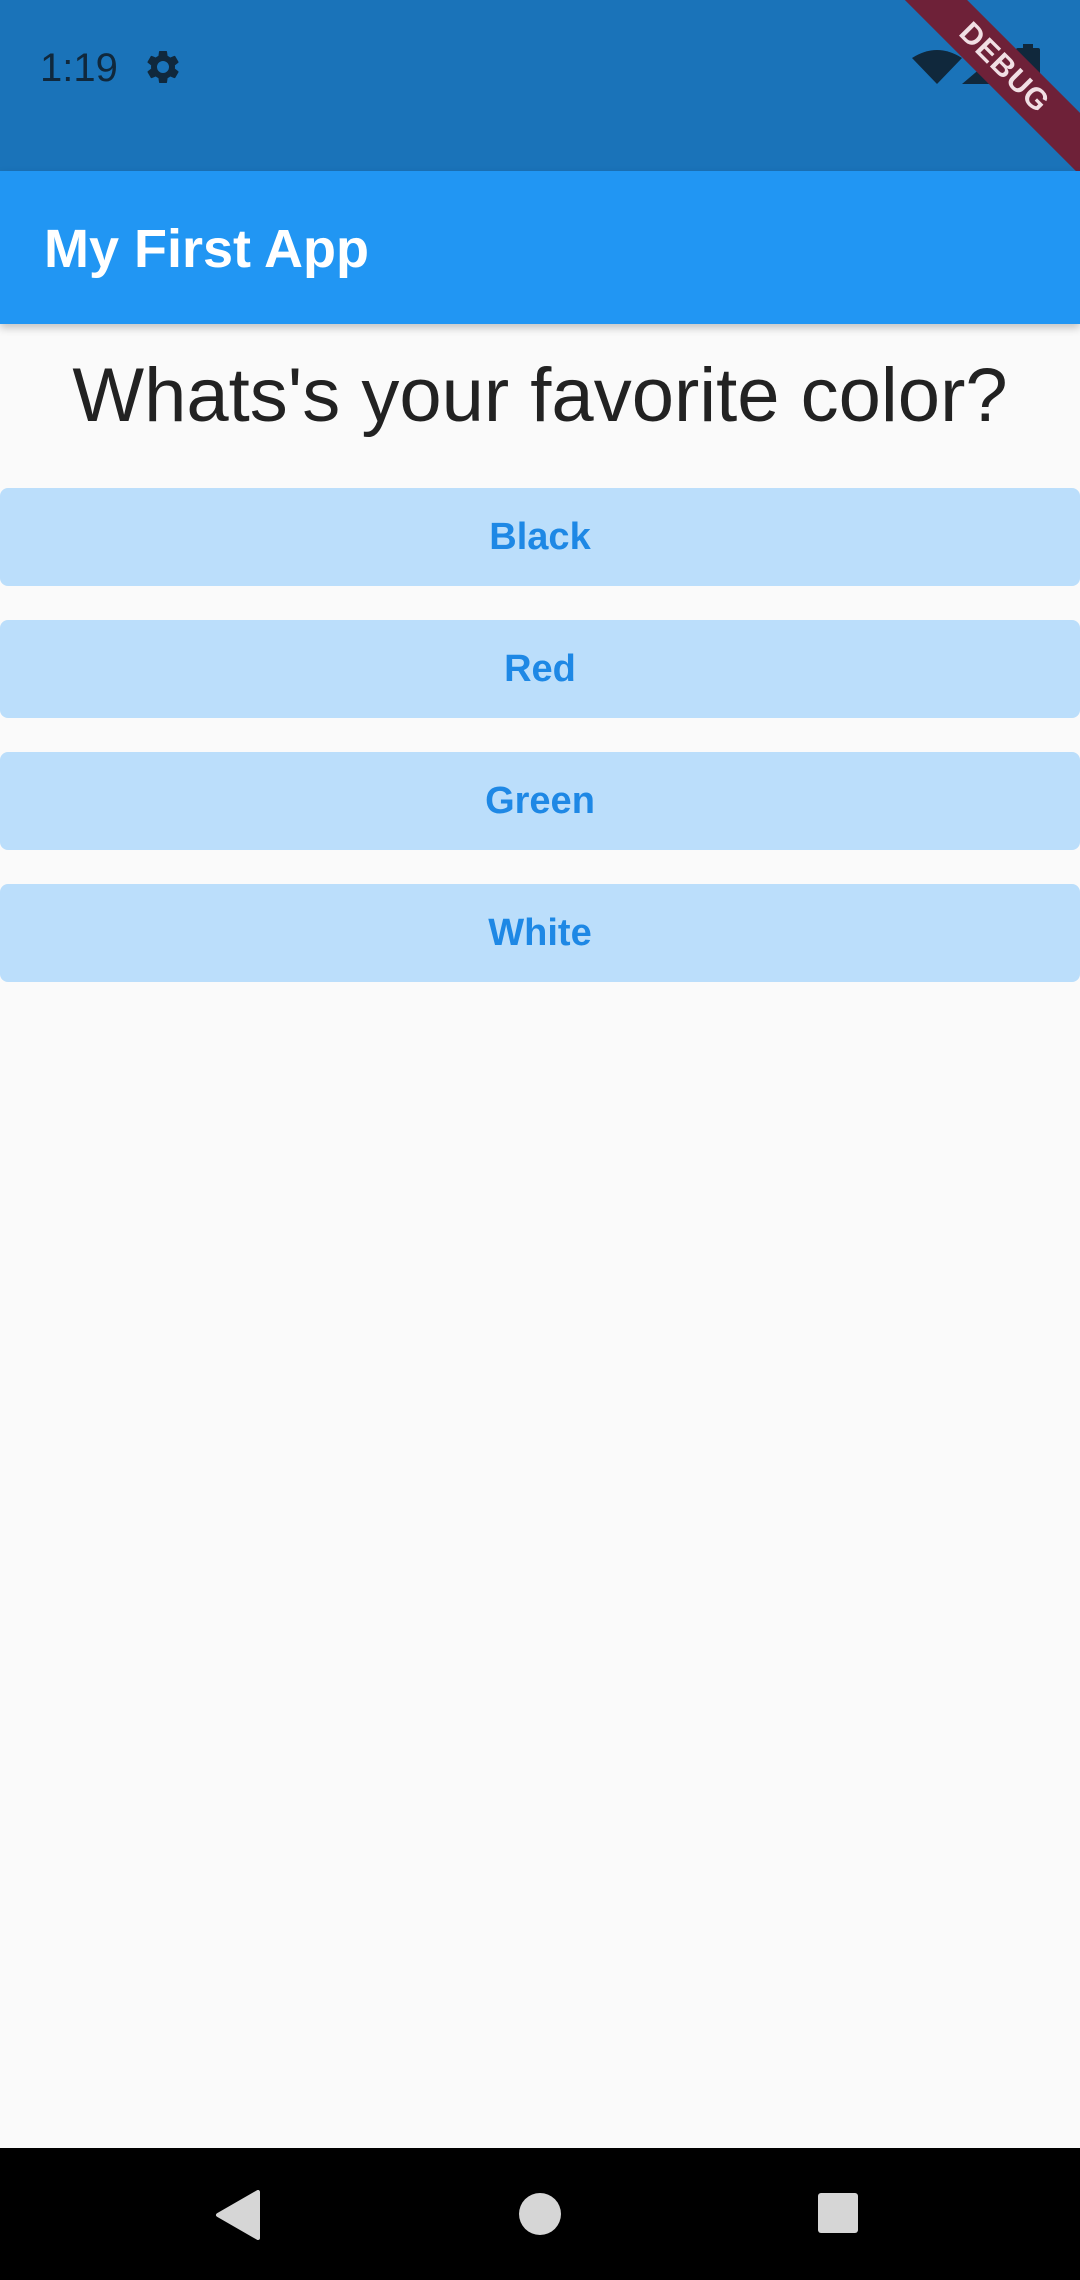 The height and width of the screenshot is (2280, 1080). What do you see at coordinates (207, 249) in the screenshot?
I see `app-title: My First App` at bounding box center [207, 249].